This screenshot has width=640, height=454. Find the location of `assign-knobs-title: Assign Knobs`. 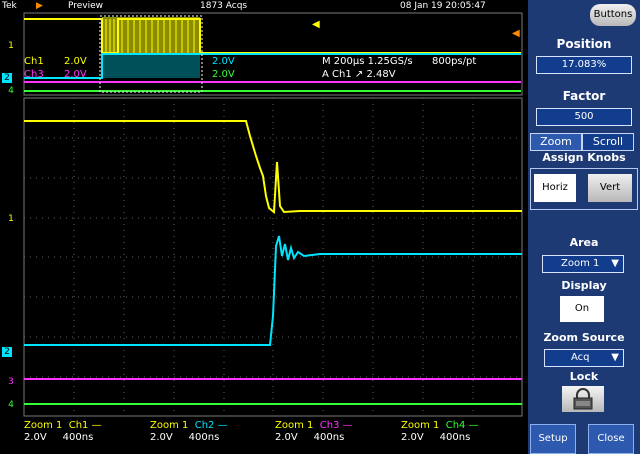

assign-knobs-title: Assign Knobs is located at coordinates (584, 157).